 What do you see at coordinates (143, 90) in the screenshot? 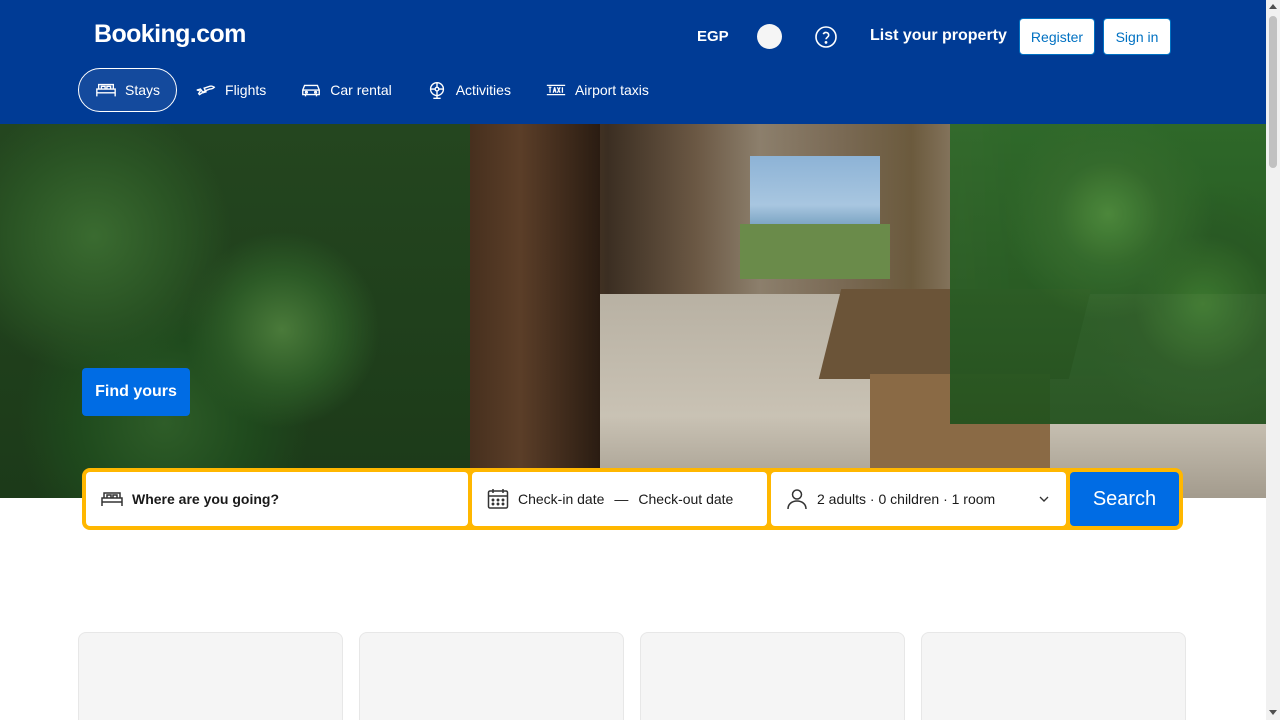
I see `tab-label: Stays` at bounding box center [143, 90].